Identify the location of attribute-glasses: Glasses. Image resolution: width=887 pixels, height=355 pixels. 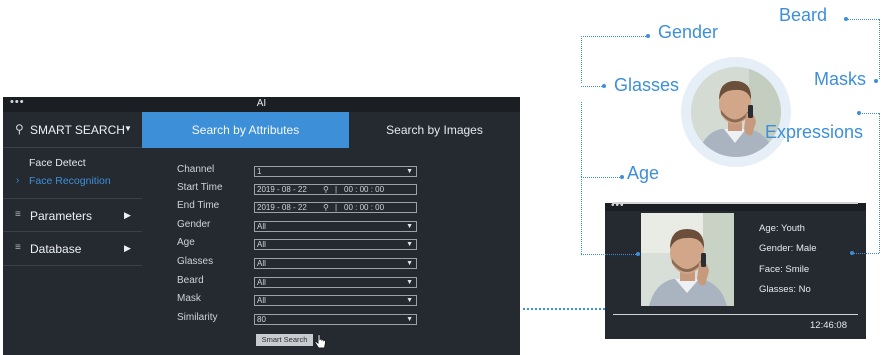
(647, 85).